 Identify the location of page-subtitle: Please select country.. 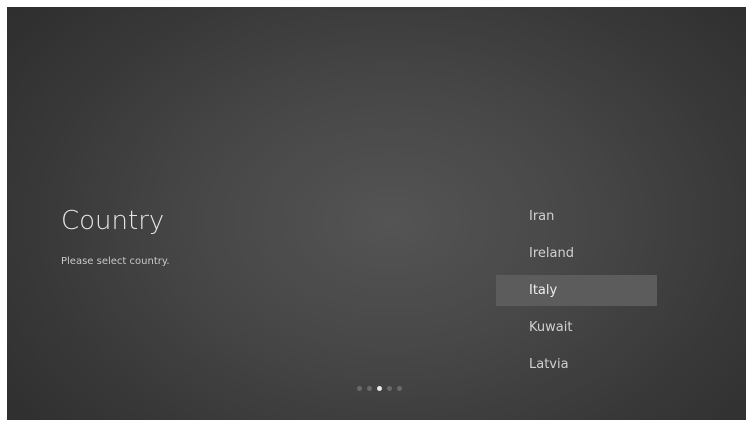
(115, 261).